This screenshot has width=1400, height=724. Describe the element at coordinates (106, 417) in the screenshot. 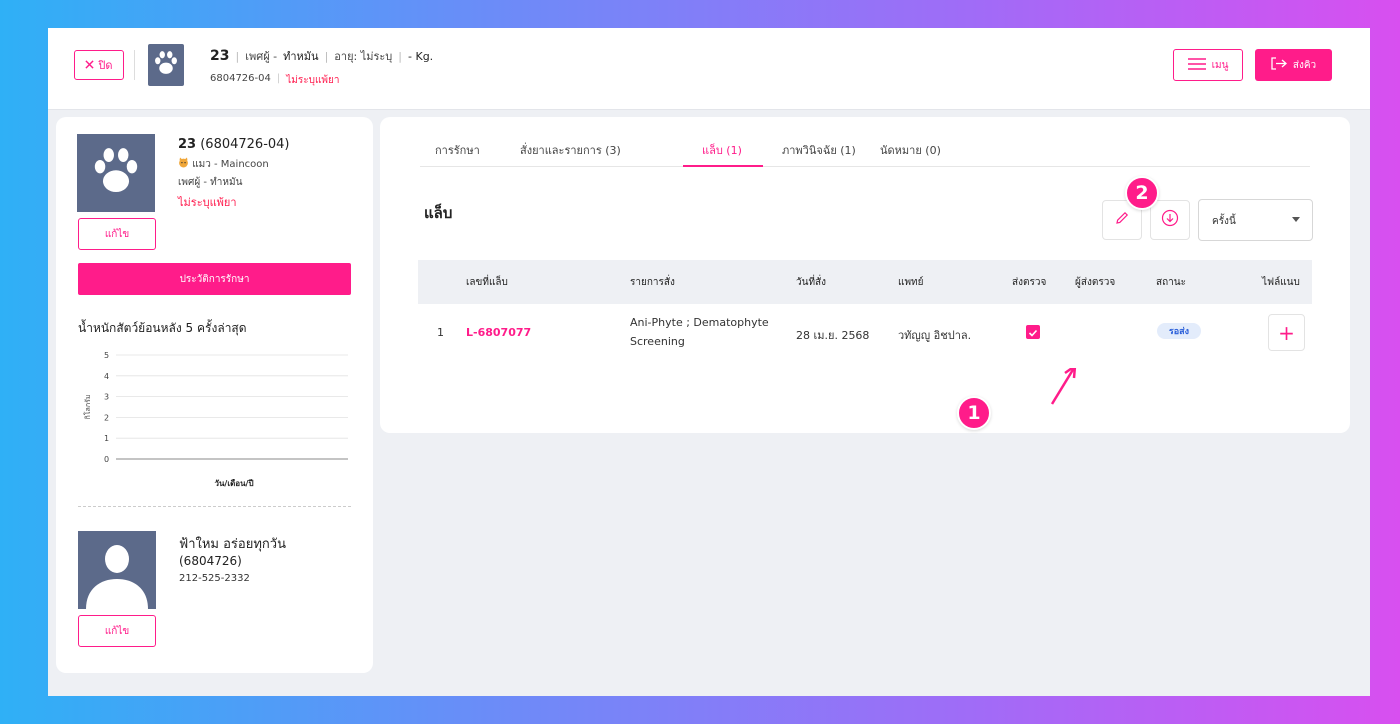

I see `y-tick-label: 2` at that location.